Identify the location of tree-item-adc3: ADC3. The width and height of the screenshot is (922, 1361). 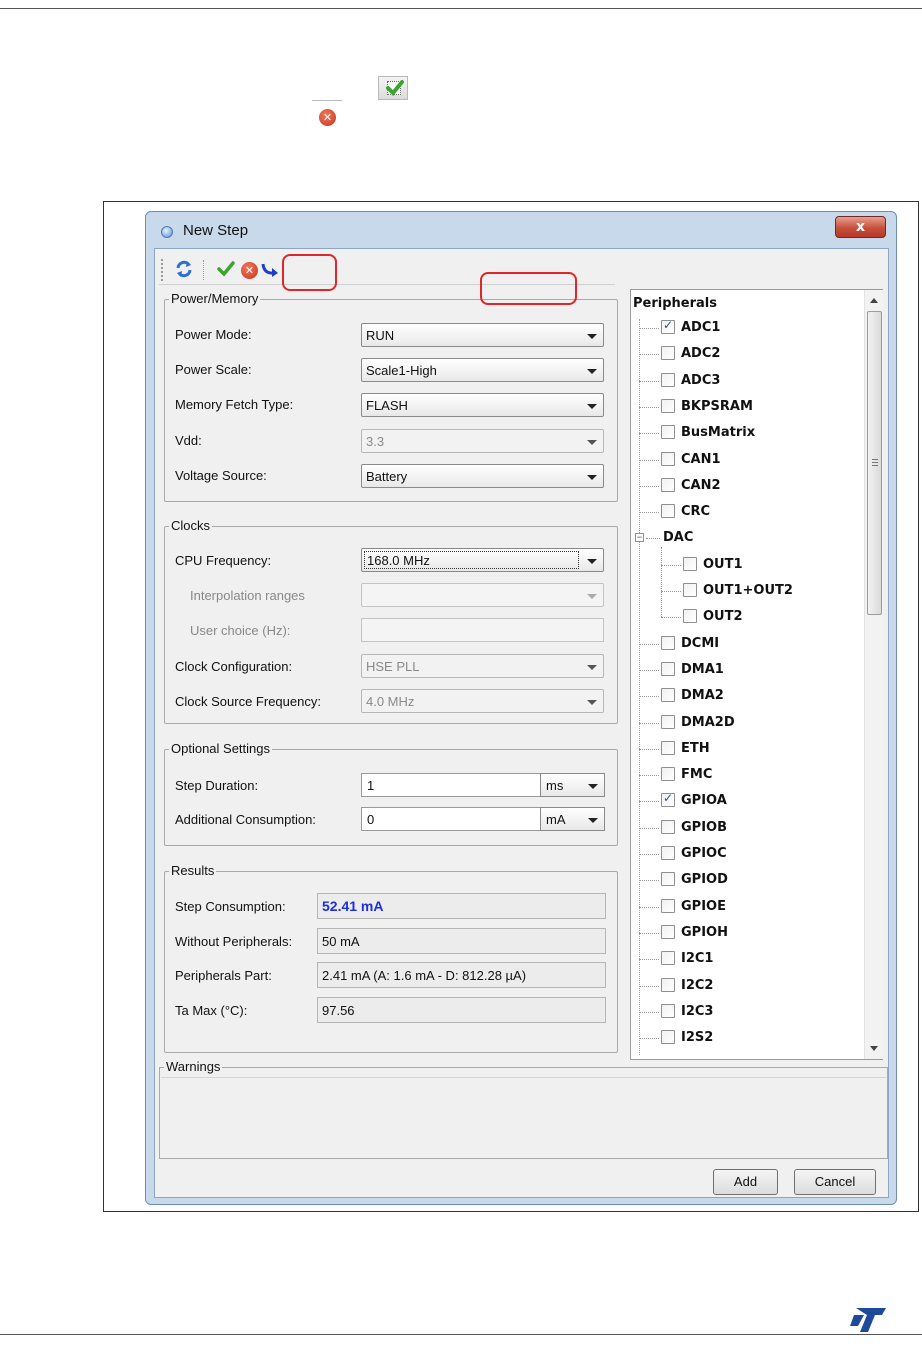
(739, 381).